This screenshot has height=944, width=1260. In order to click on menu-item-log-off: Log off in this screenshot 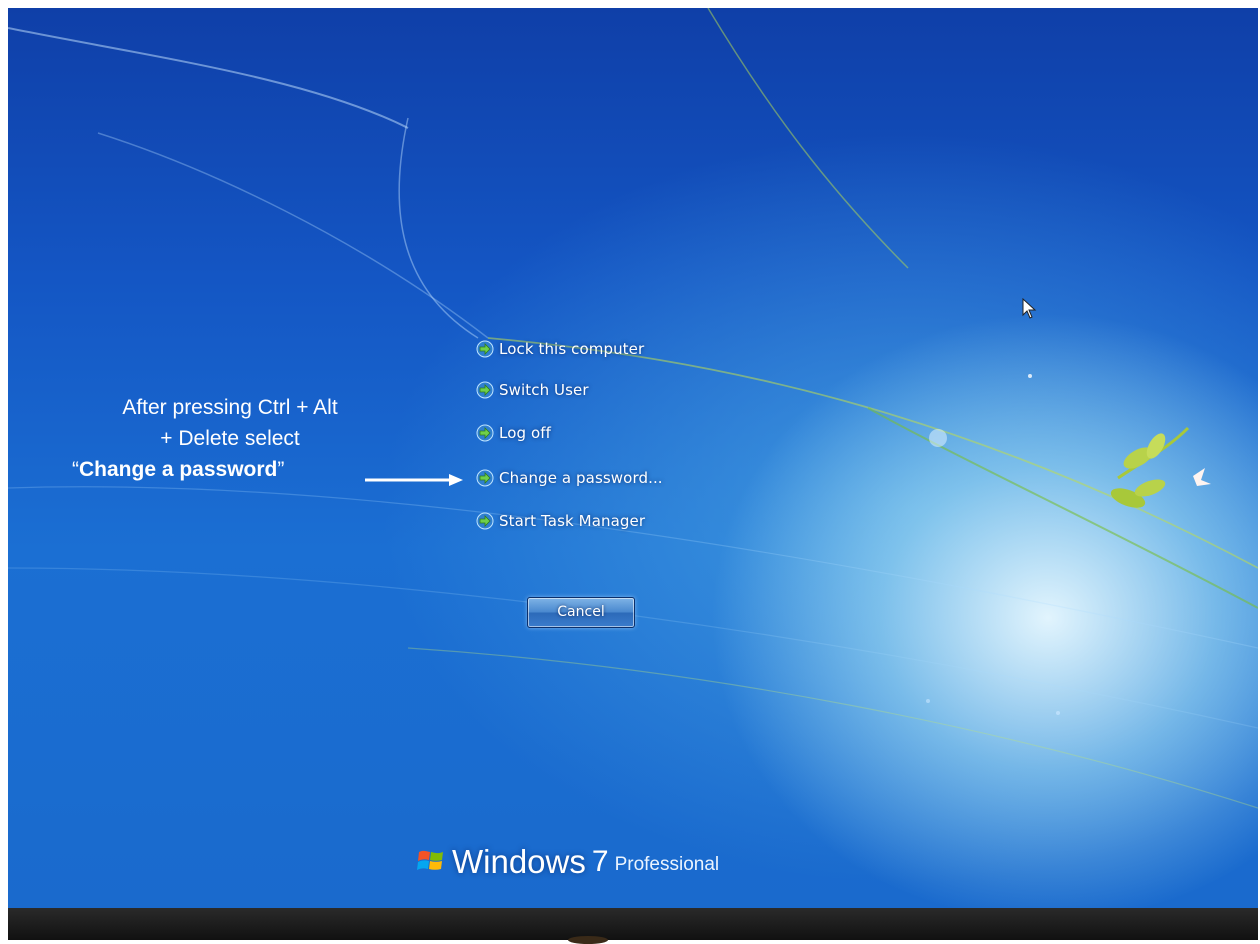, I will do `click(513, 433)`.